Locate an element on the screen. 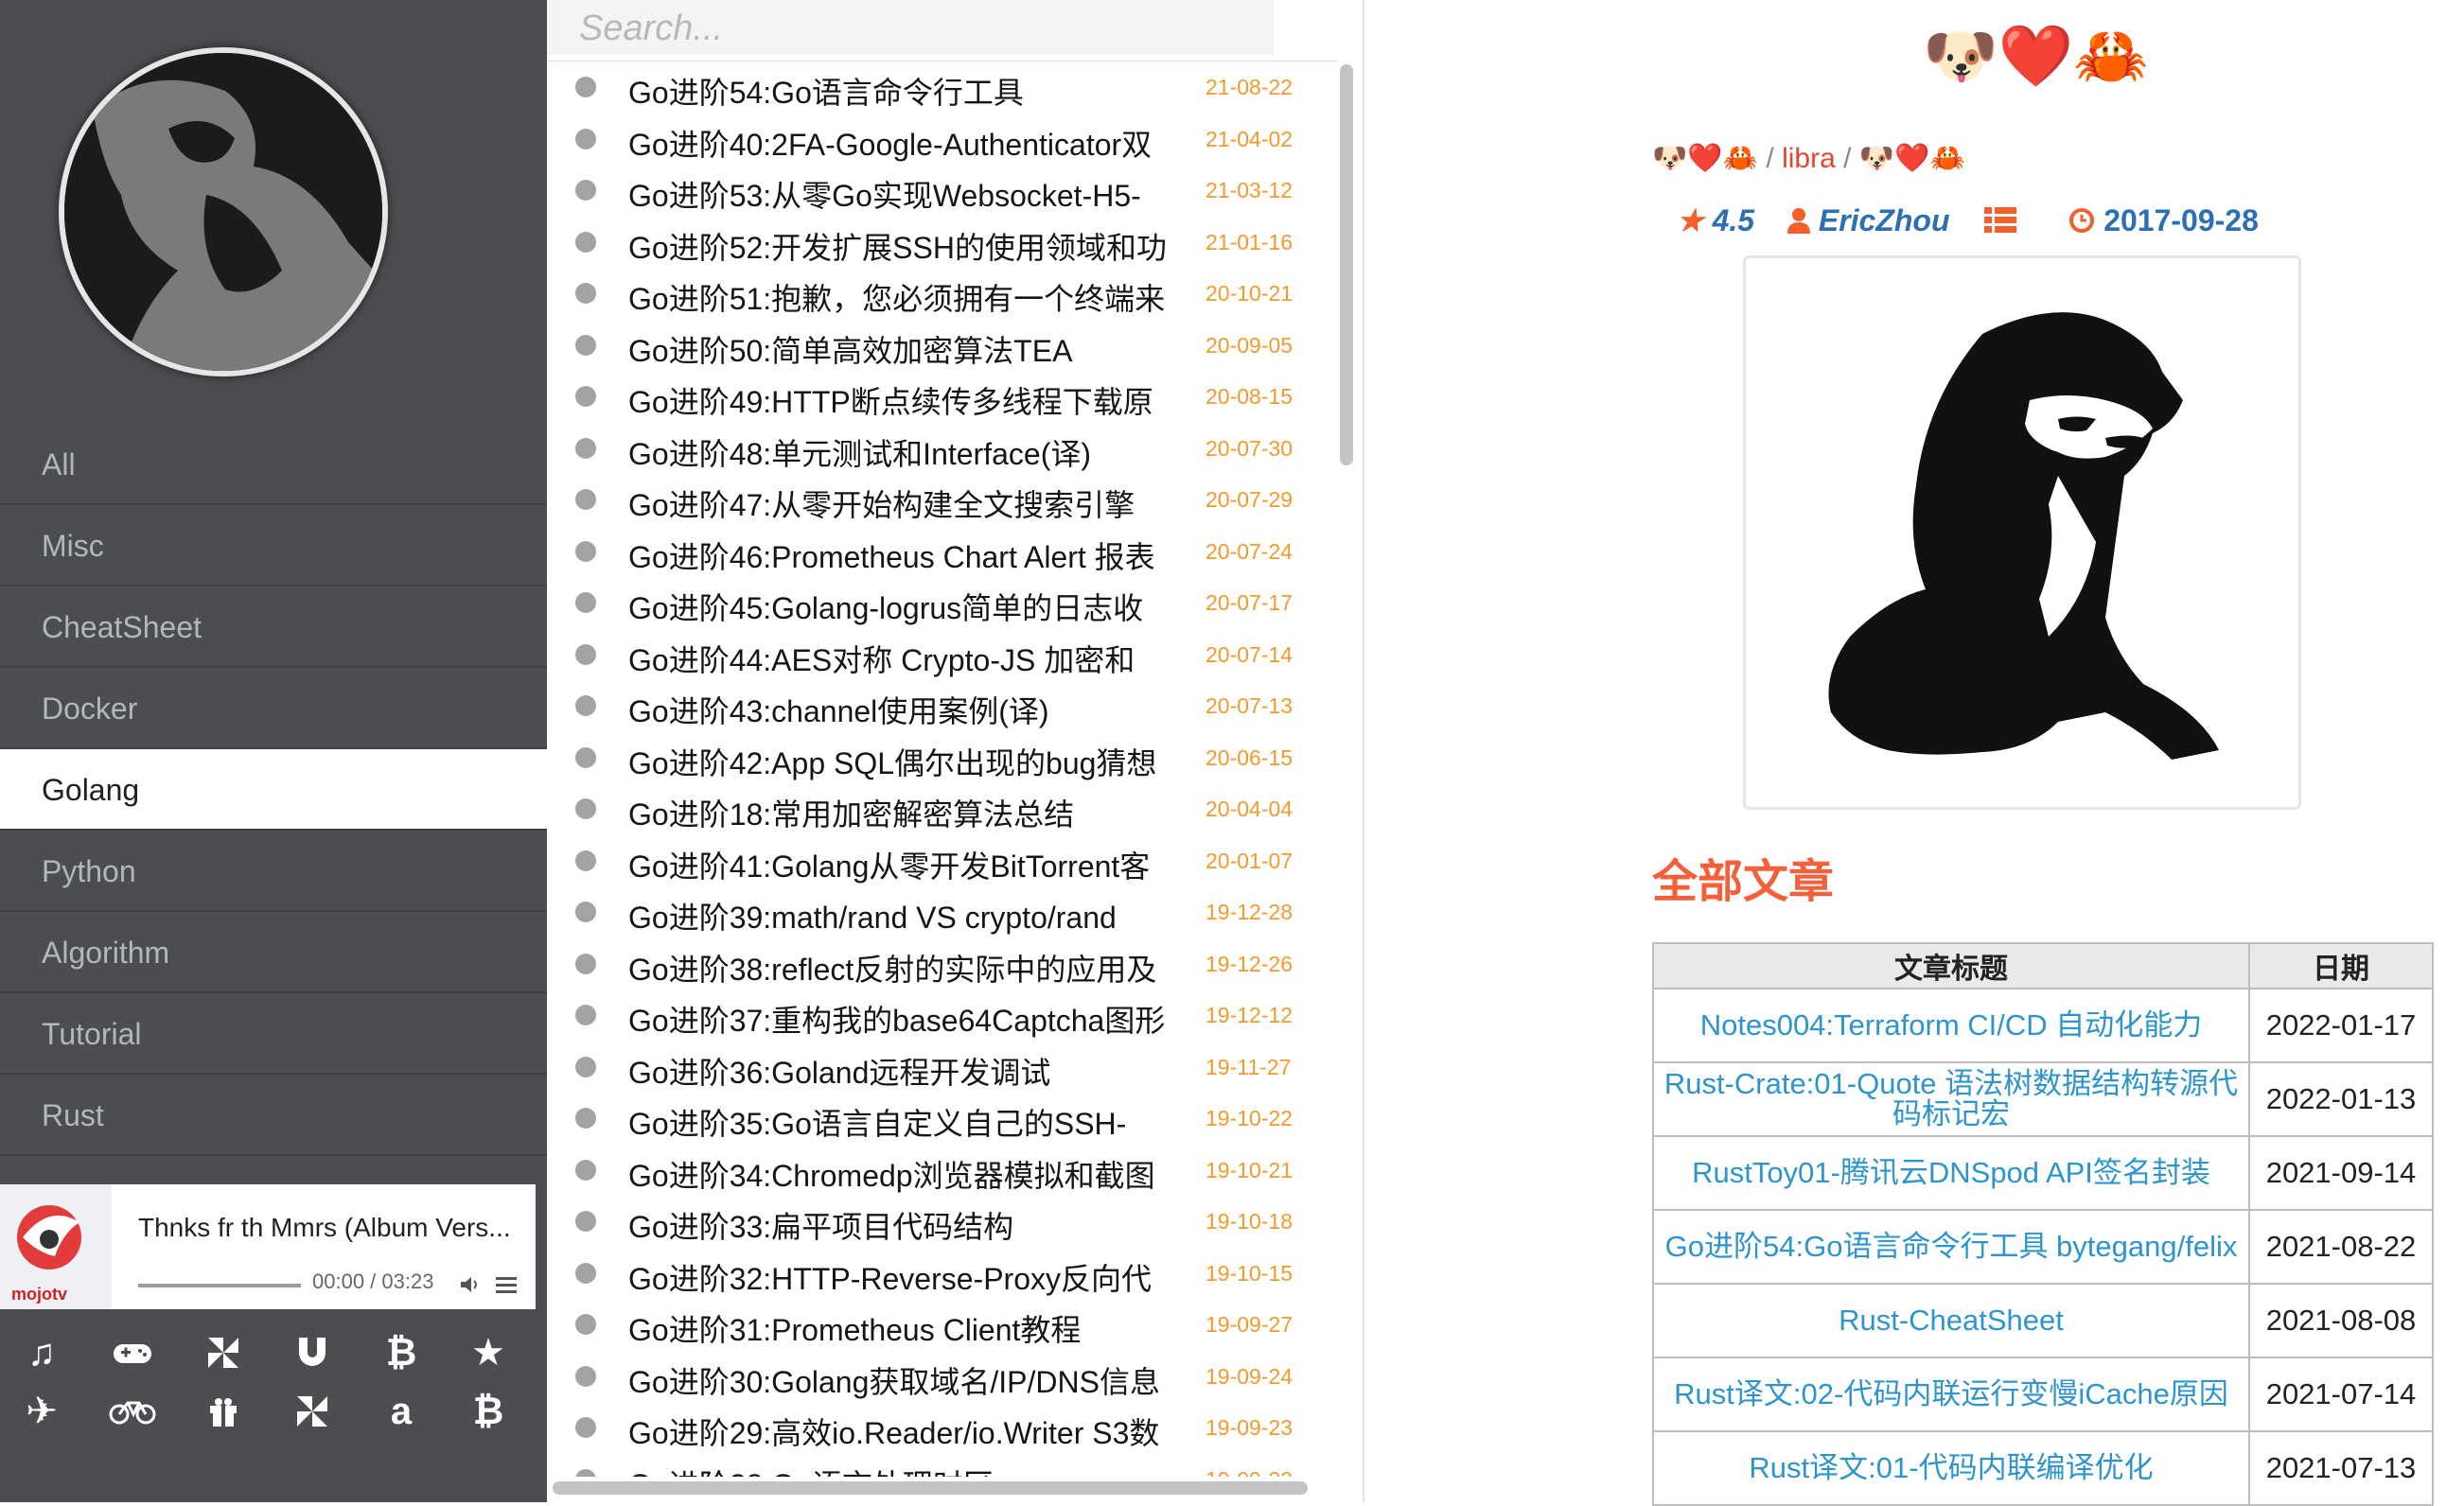 This screenshot has width=2464, height=1506. nav-item-misc: Misc is located at coordinates (274, 546).